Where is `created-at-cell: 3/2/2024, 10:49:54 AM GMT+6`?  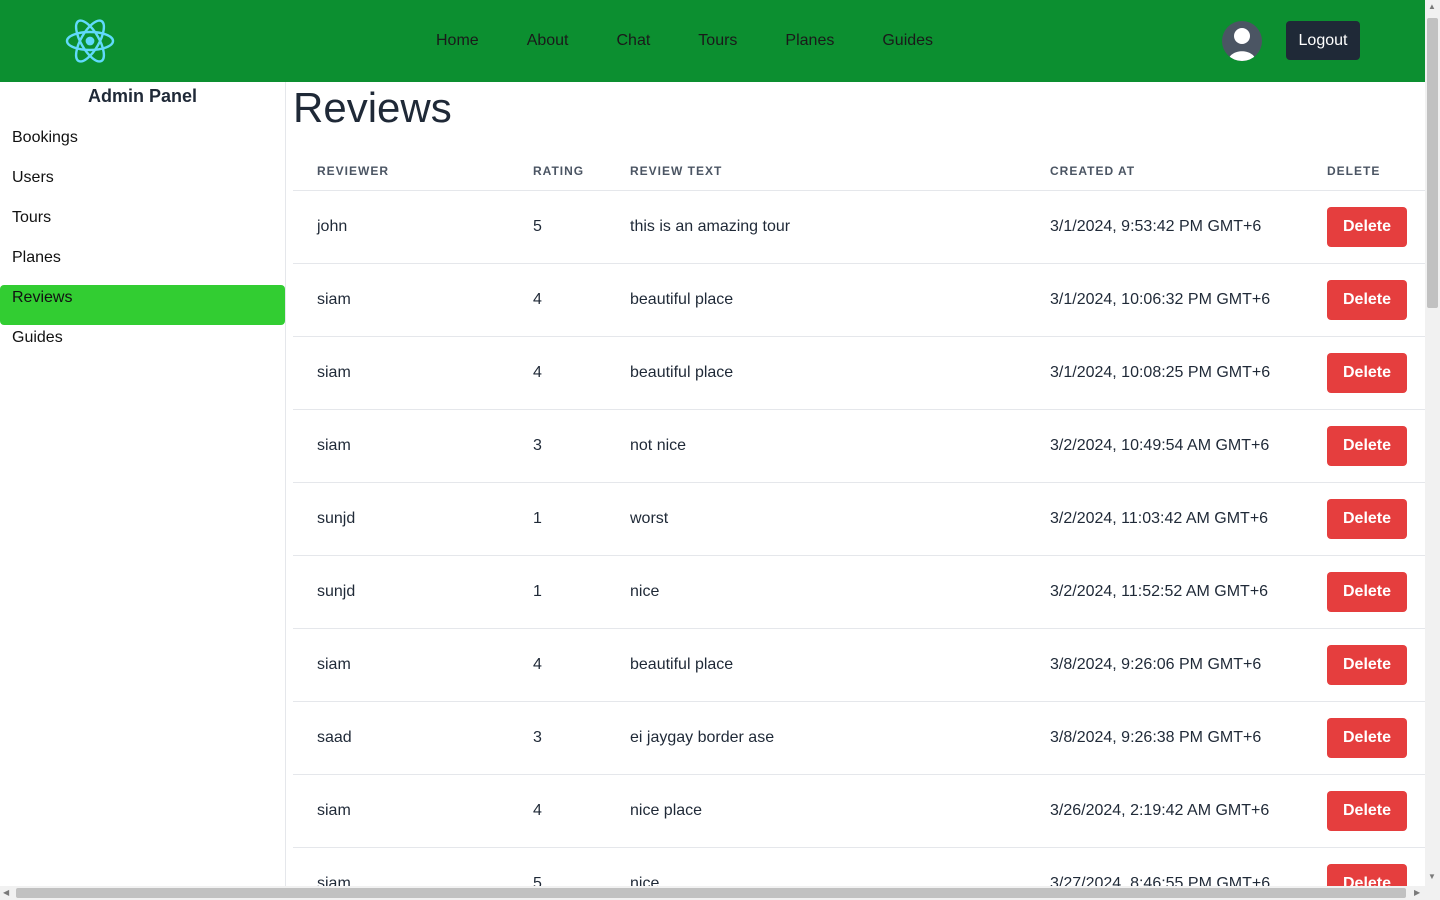
created-at-cell: 3/2/2024, 10:49:54 AM GMT+6 is located at coordinates (1160, 445).